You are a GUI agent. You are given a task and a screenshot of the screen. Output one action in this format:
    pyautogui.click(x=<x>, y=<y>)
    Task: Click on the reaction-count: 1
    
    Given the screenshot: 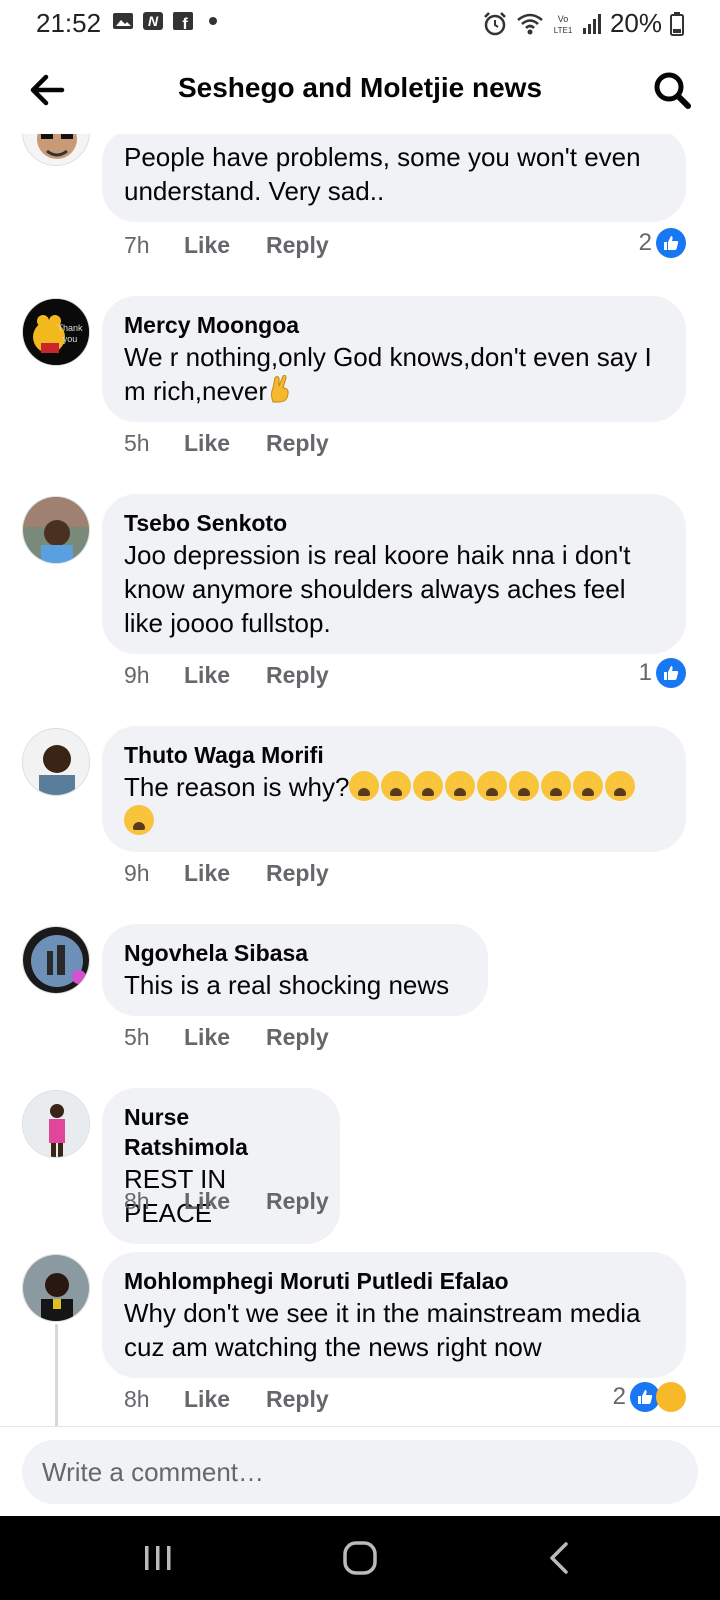 What is the action you would take?
    pyautogui.click(x=645, y=672)
    